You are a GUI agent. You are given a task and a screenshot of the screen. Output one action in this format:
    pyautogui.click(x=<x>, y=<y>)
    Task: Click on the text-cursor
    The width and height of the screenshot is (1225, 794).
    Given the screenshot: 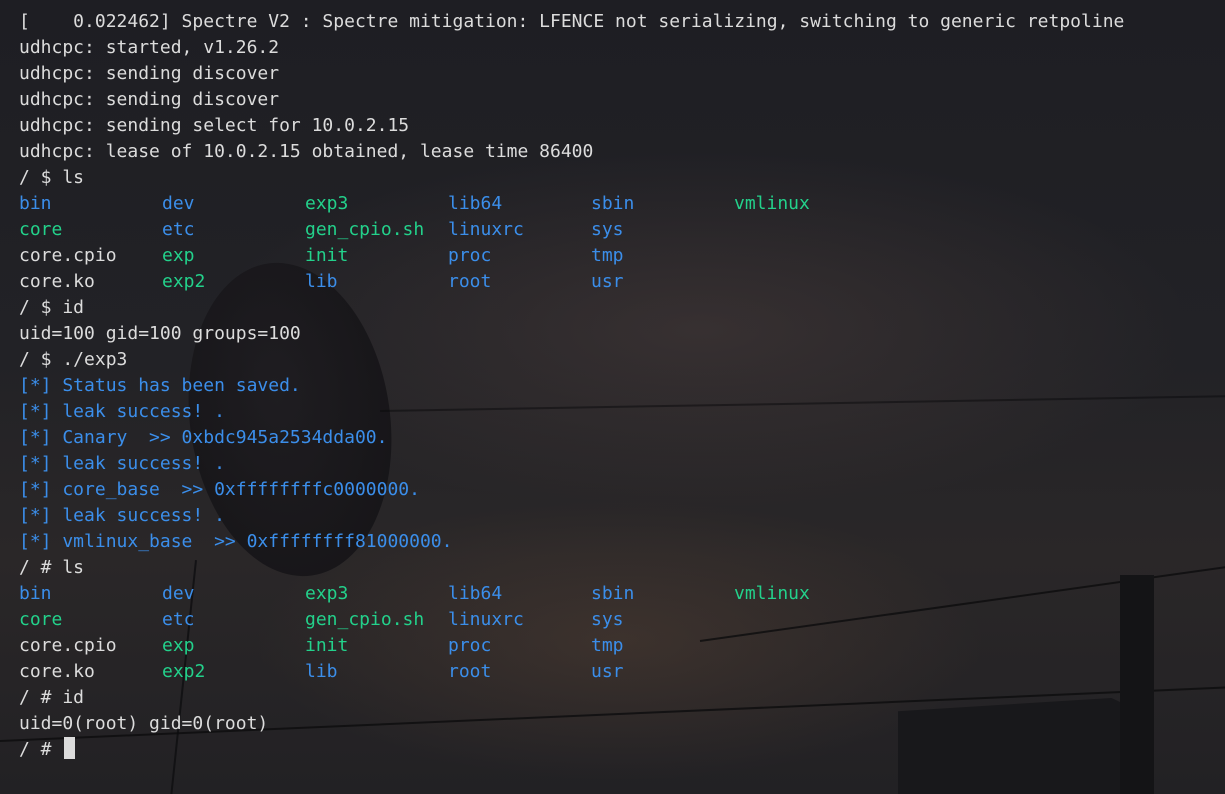 What is the action you would take?
    pyautogui.click(x=70, y=748)
    